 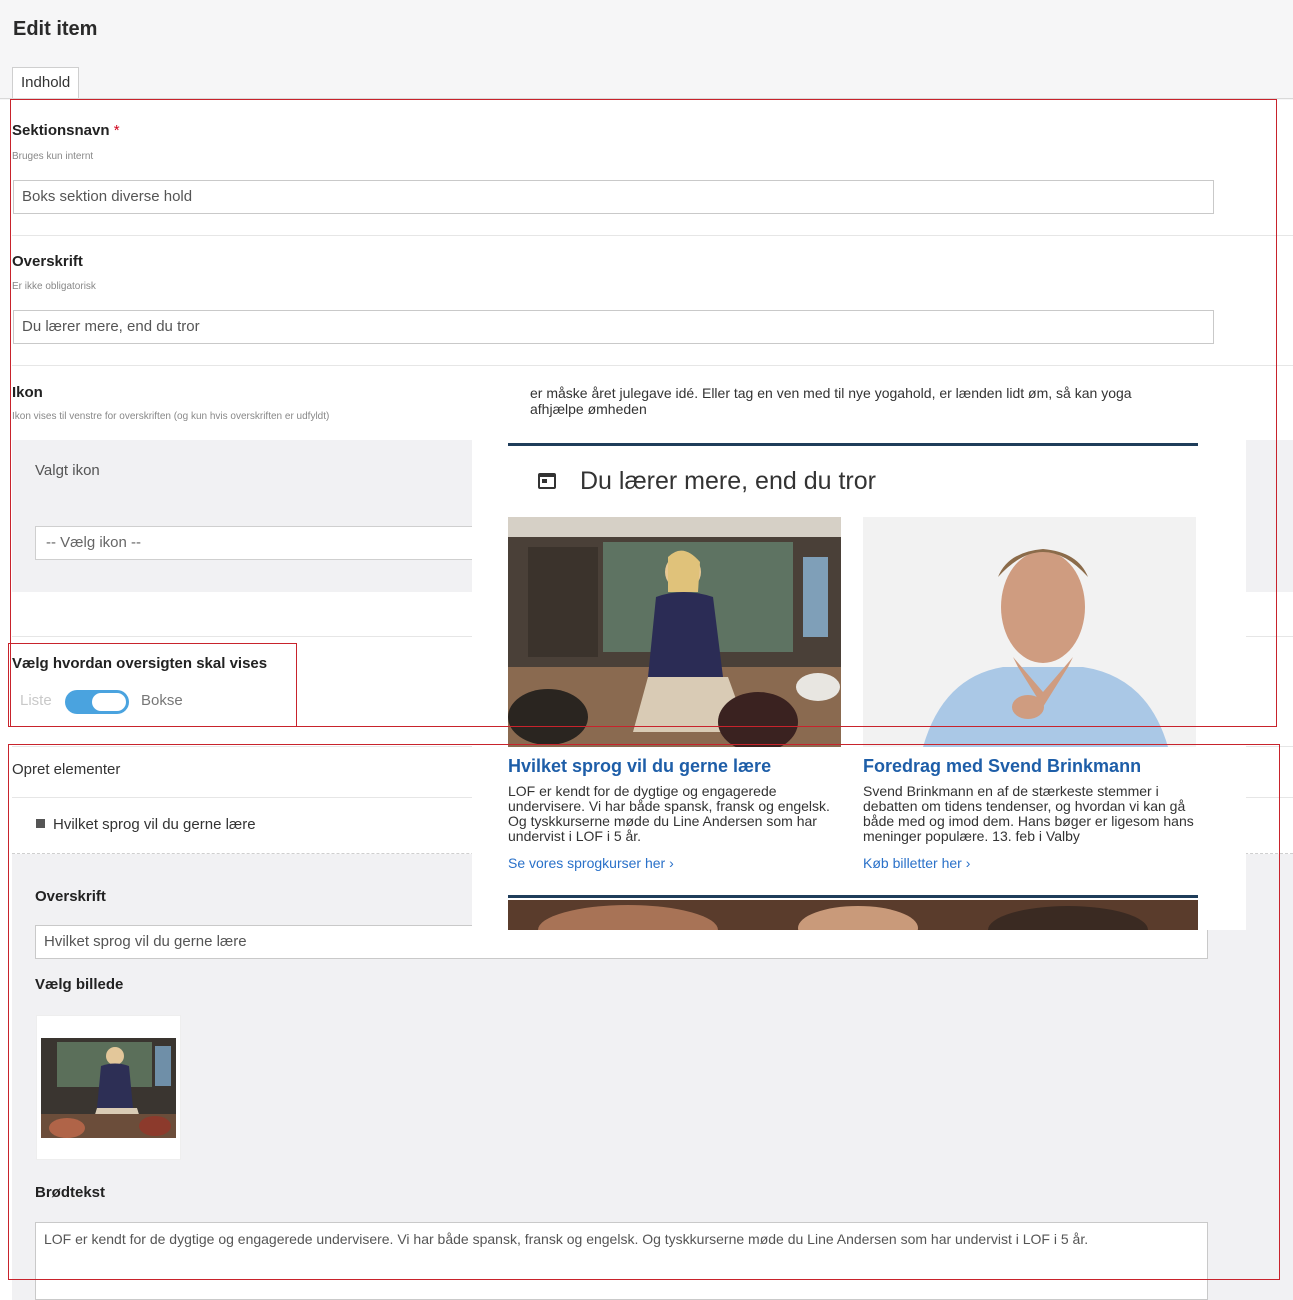 I want to click on ikon-label: Ikon, so click(x=27, y=392).